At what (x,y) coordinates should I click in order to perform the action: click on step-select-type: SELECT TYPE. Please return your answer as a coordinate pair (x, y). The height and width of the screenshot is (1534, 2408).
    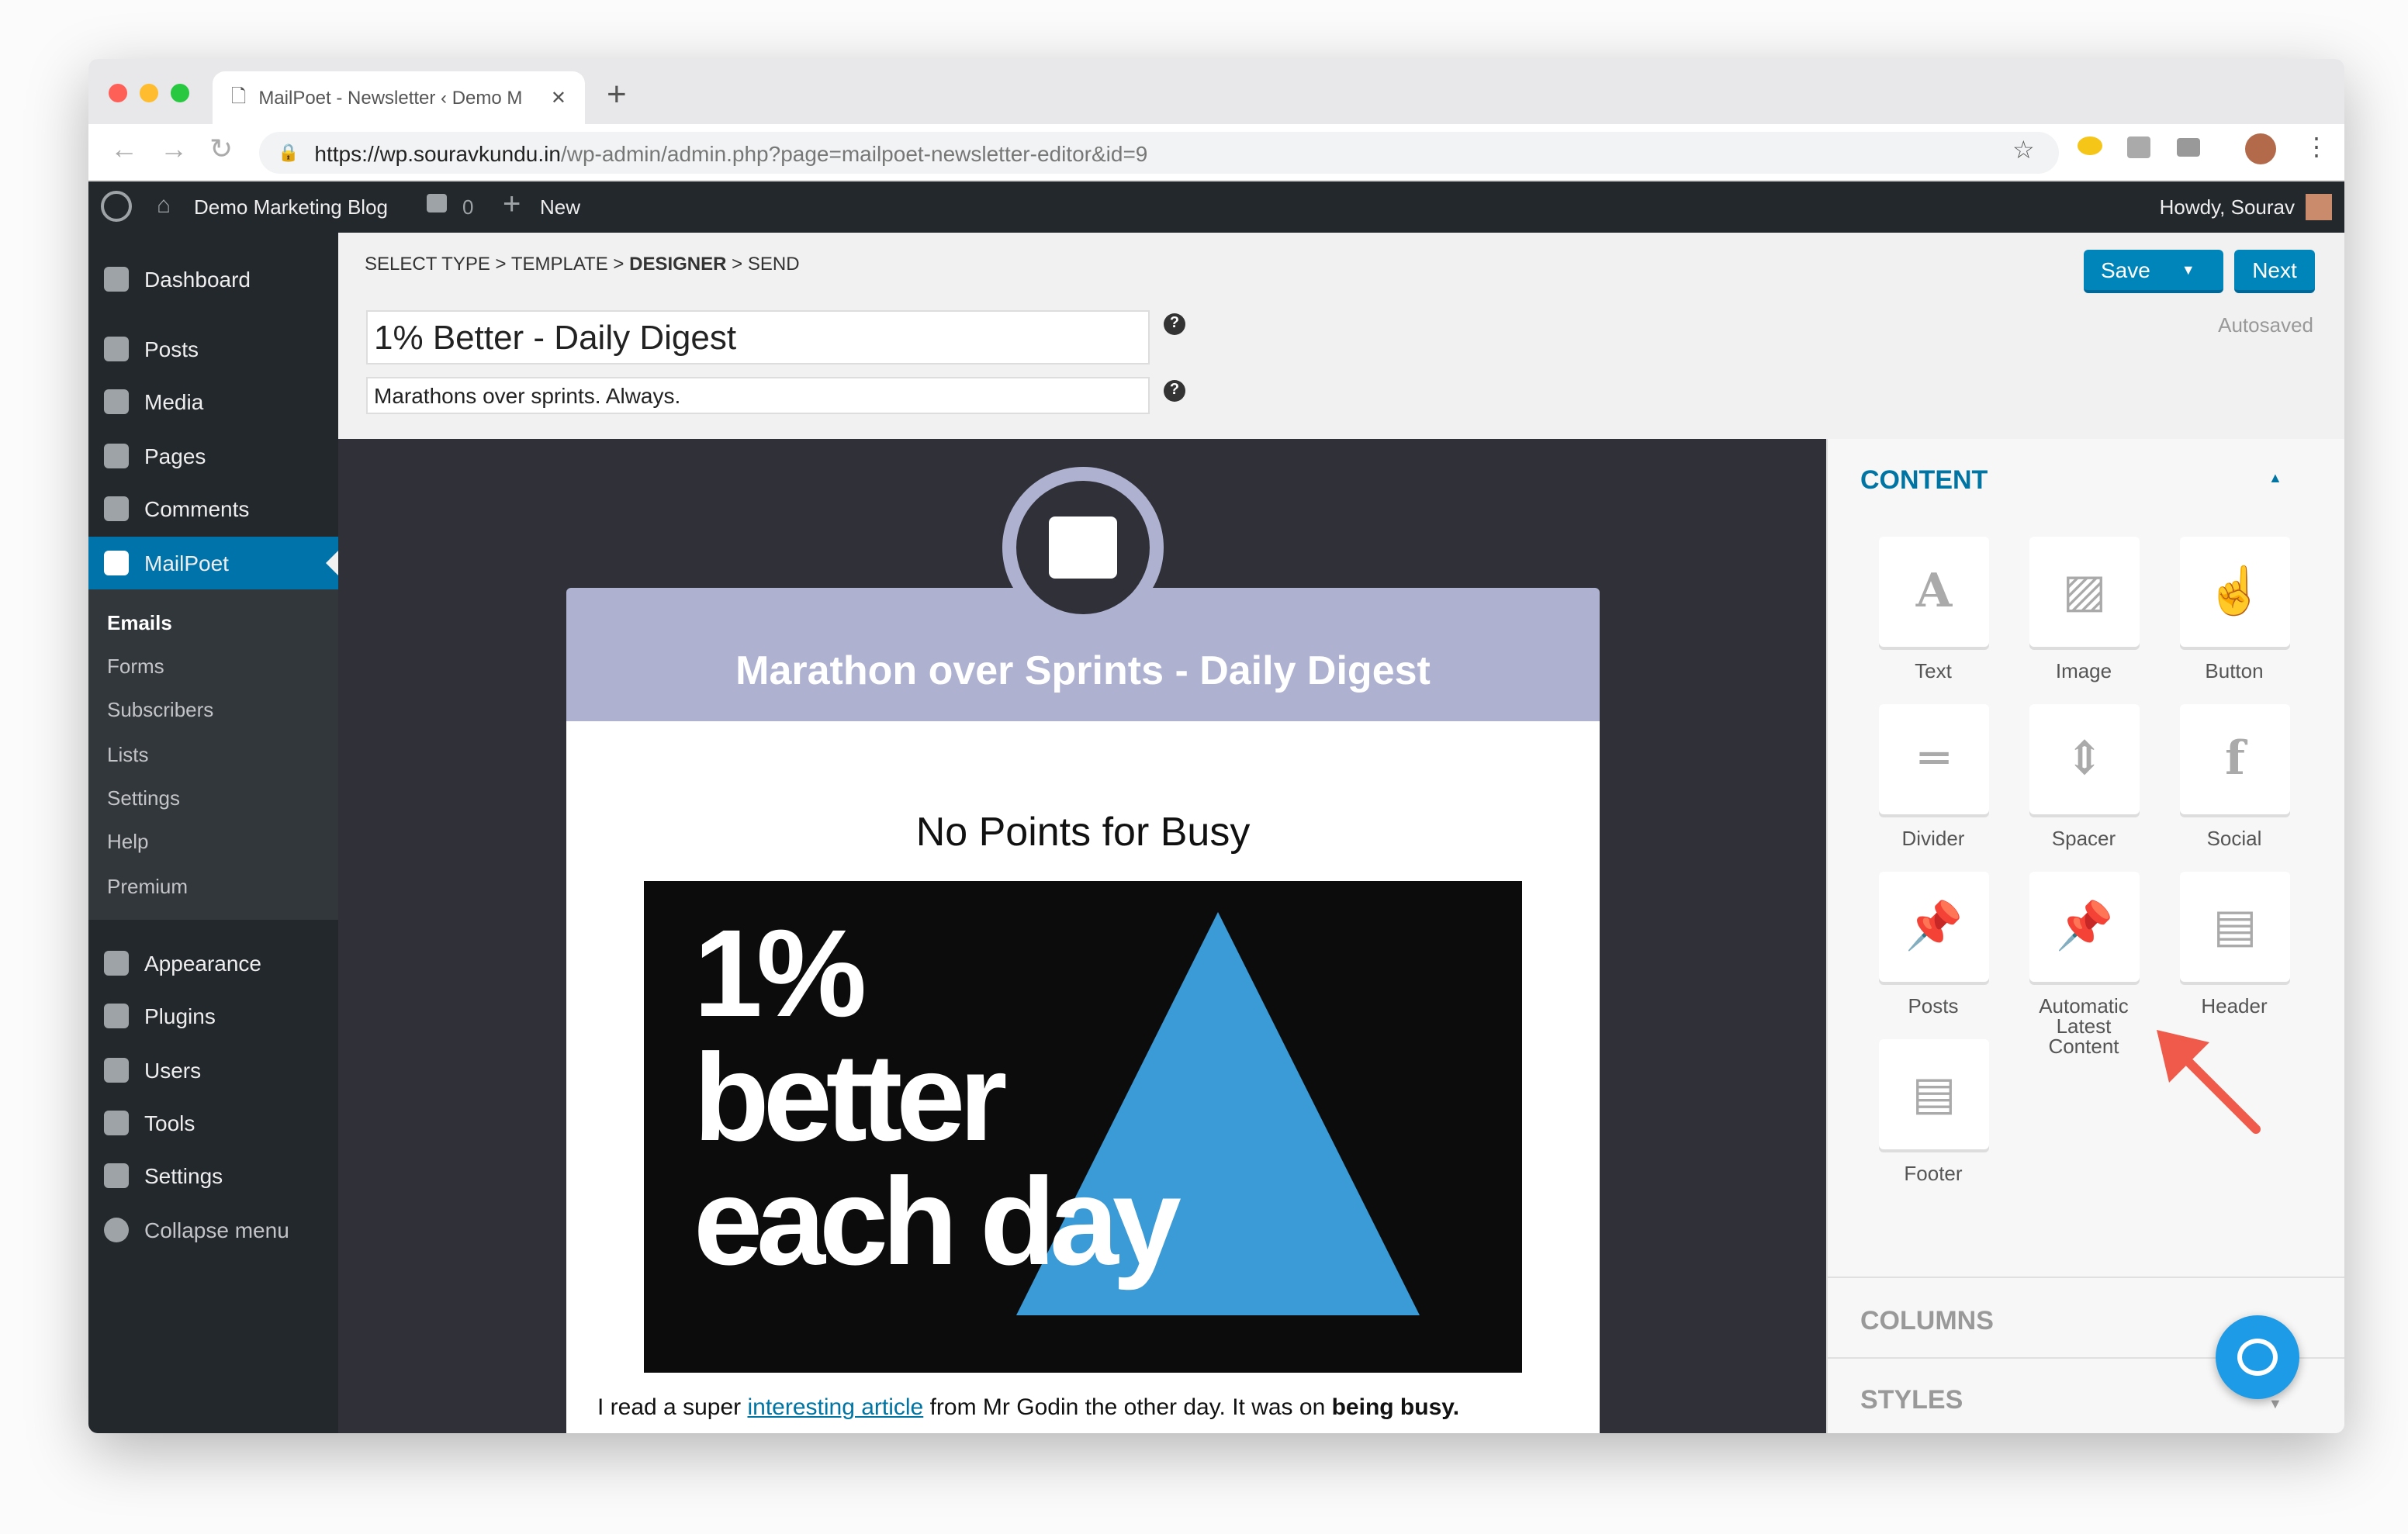
    Looking at the image, I should click on (427, 264).